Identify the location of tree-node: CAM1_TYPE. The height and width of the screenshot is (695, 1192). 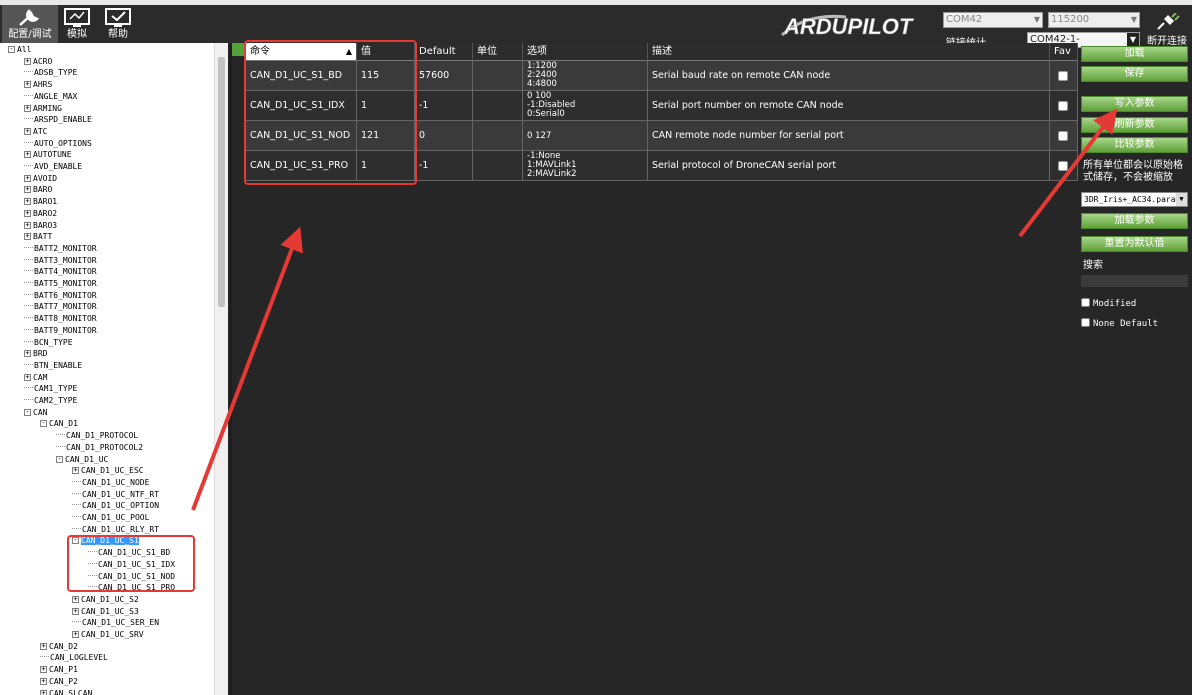
(50, 388).